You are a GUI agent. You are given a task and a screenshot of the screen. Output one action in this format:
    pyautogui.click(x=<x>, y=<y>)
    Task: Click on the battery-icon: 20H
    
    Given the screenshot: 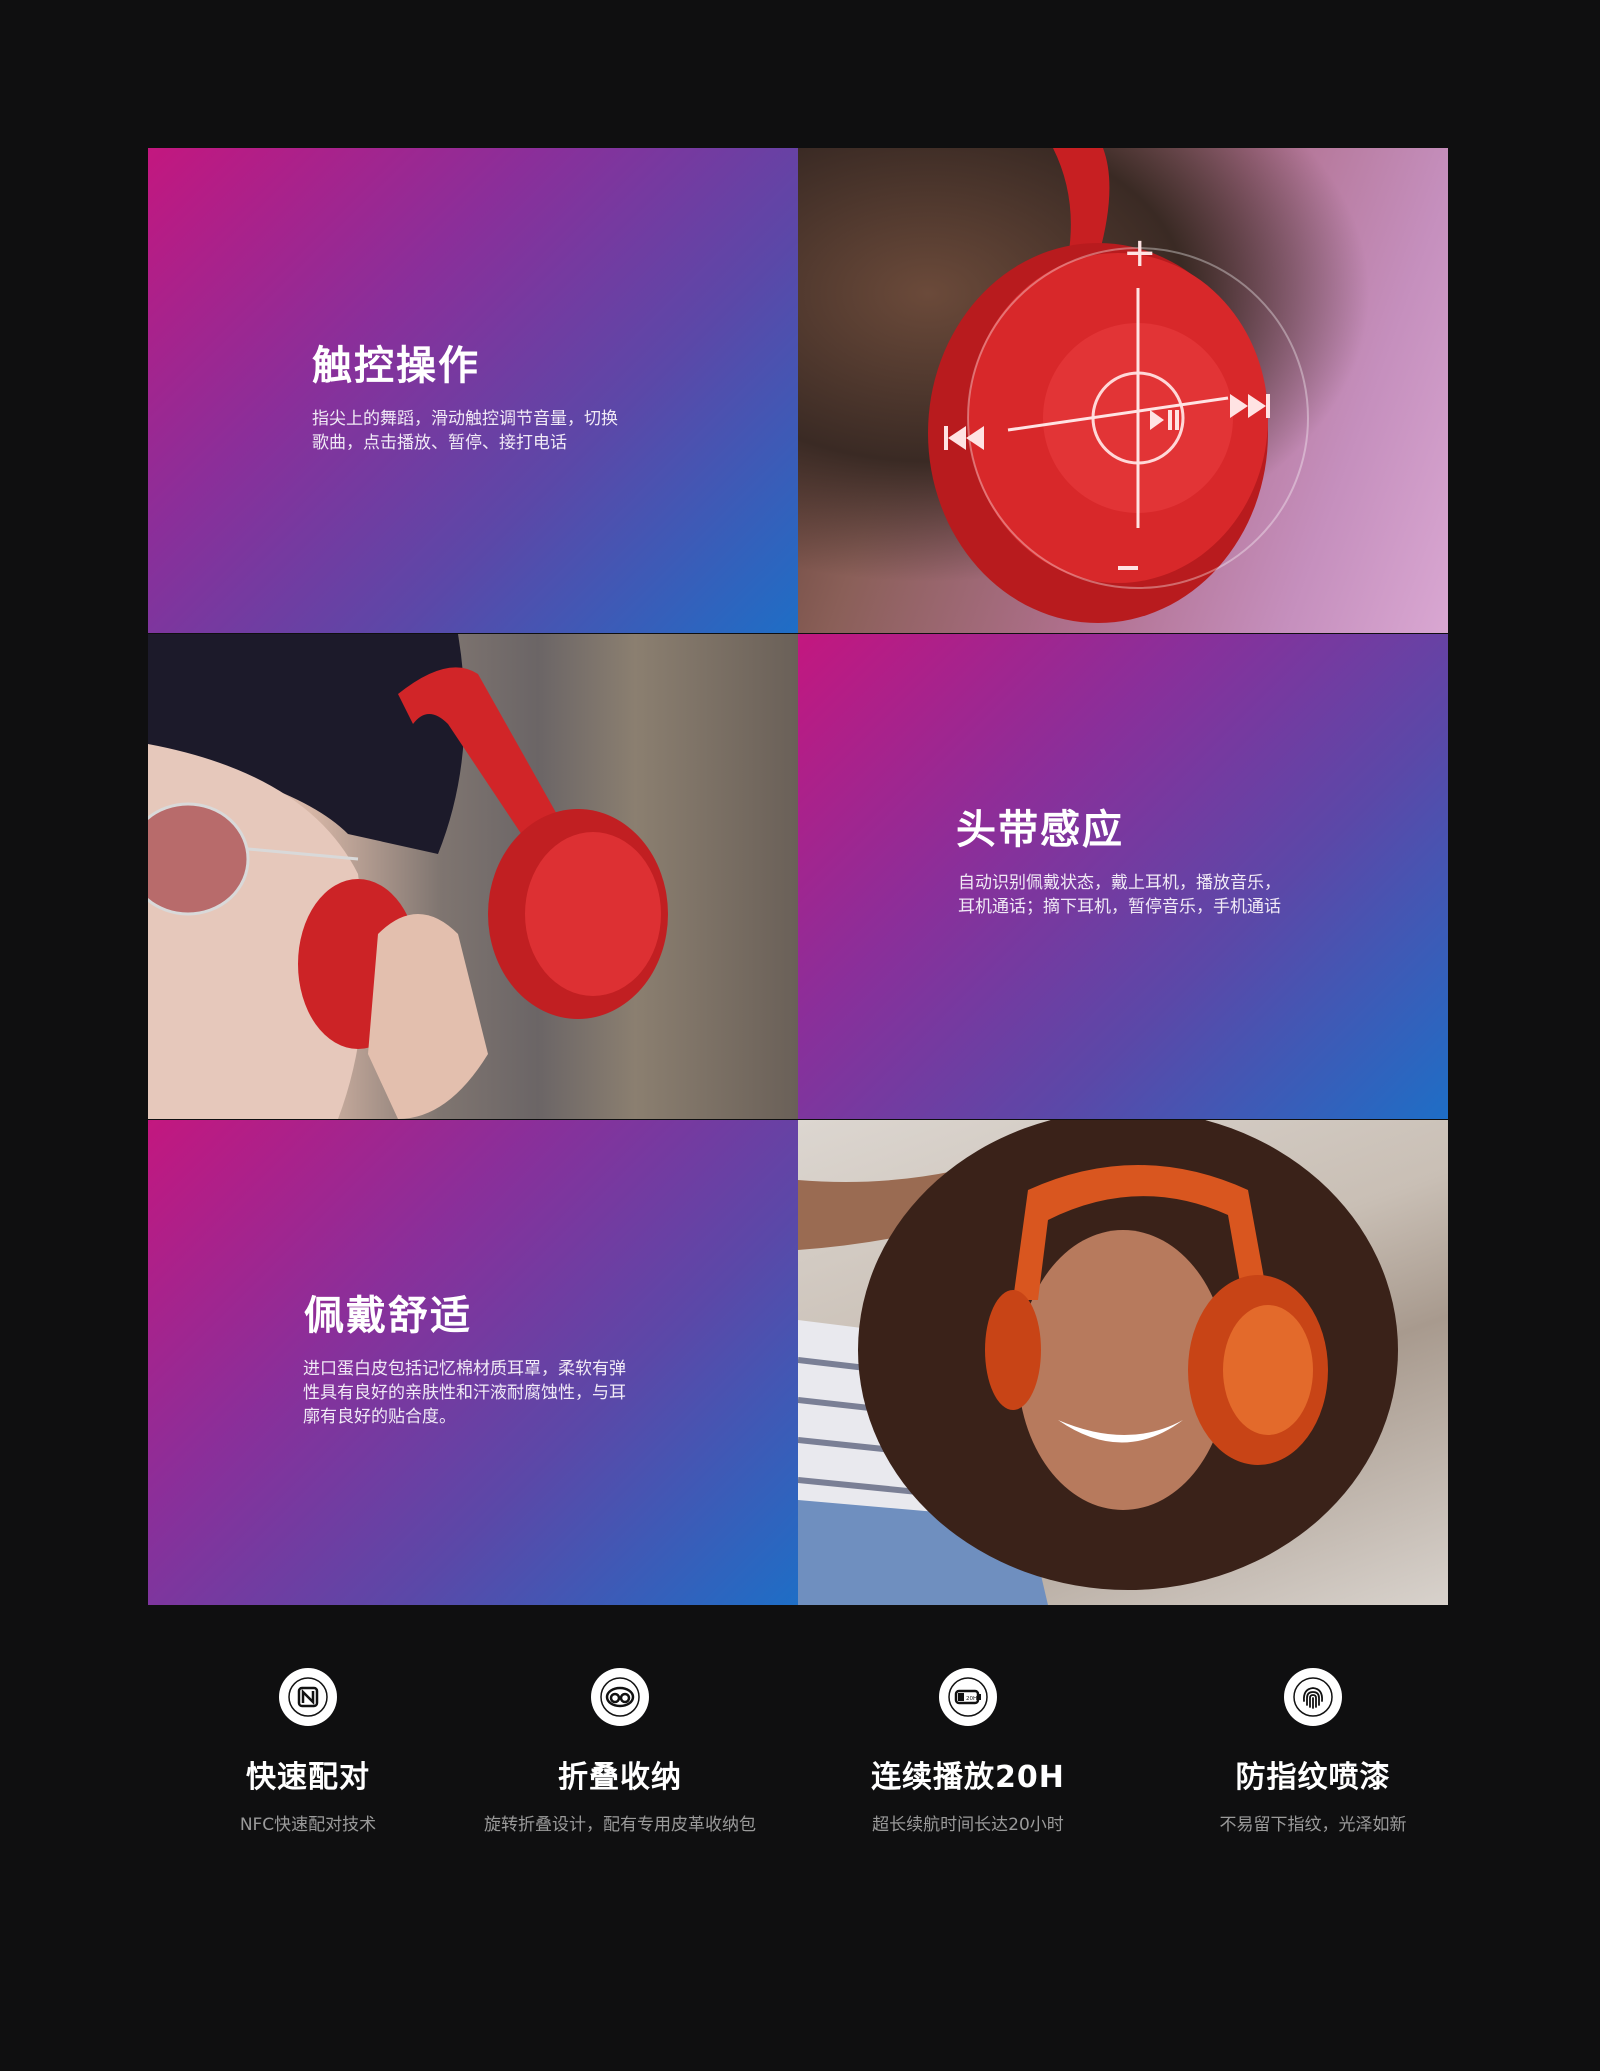 What is the action you would take?
    pyautogui.click(x=968, y=1697)
    